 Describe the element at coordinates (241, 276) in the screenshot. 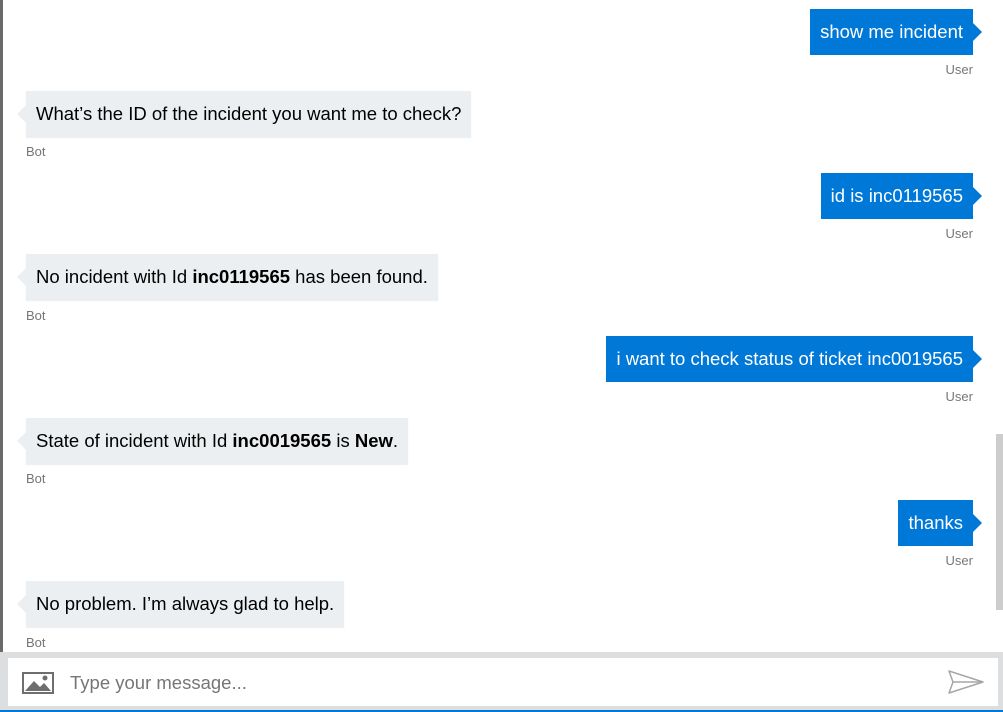

I see `incident-id: inc0119565` at that location.